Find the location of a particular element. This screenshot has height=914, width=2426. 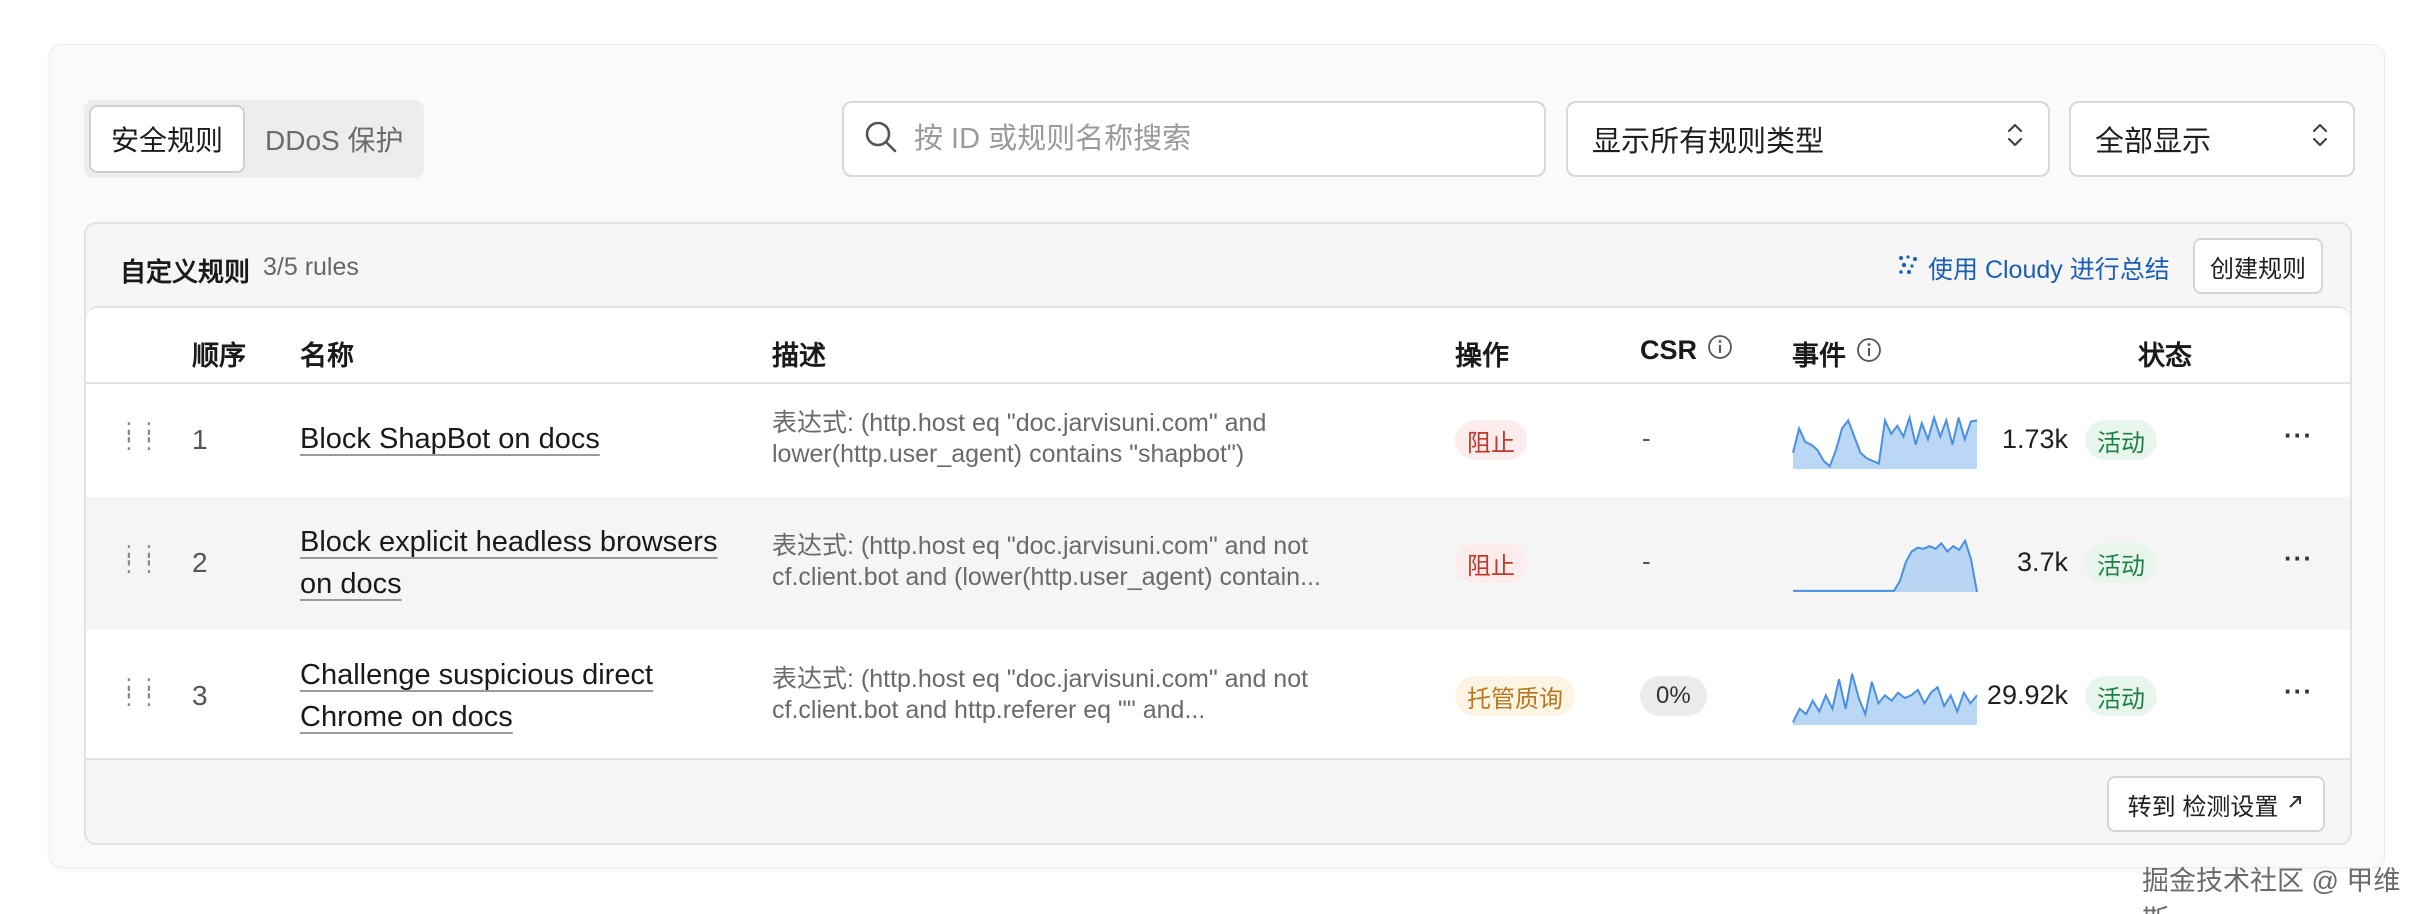

column-header-order: 顺序 is located at coordinates (219, 356).